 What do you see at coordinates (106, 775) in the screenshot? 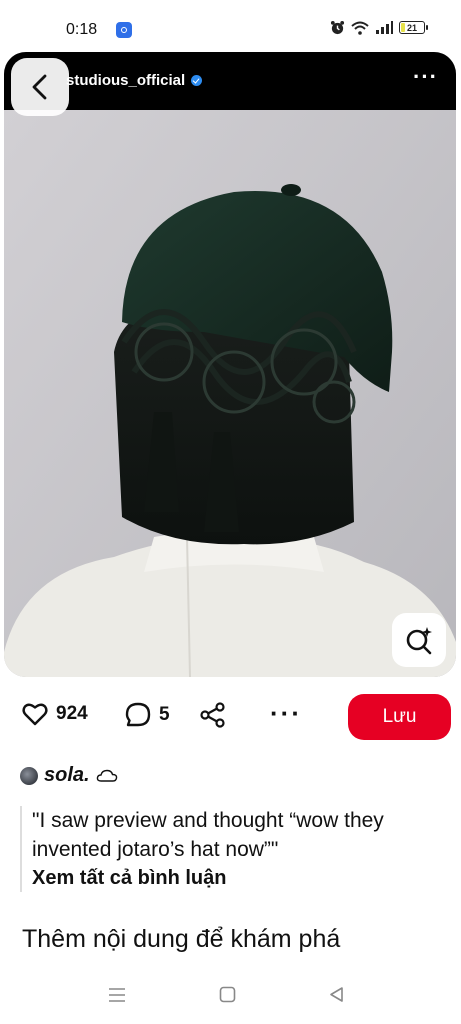
I see `cloud-icon` at bounding box center [106, 775].